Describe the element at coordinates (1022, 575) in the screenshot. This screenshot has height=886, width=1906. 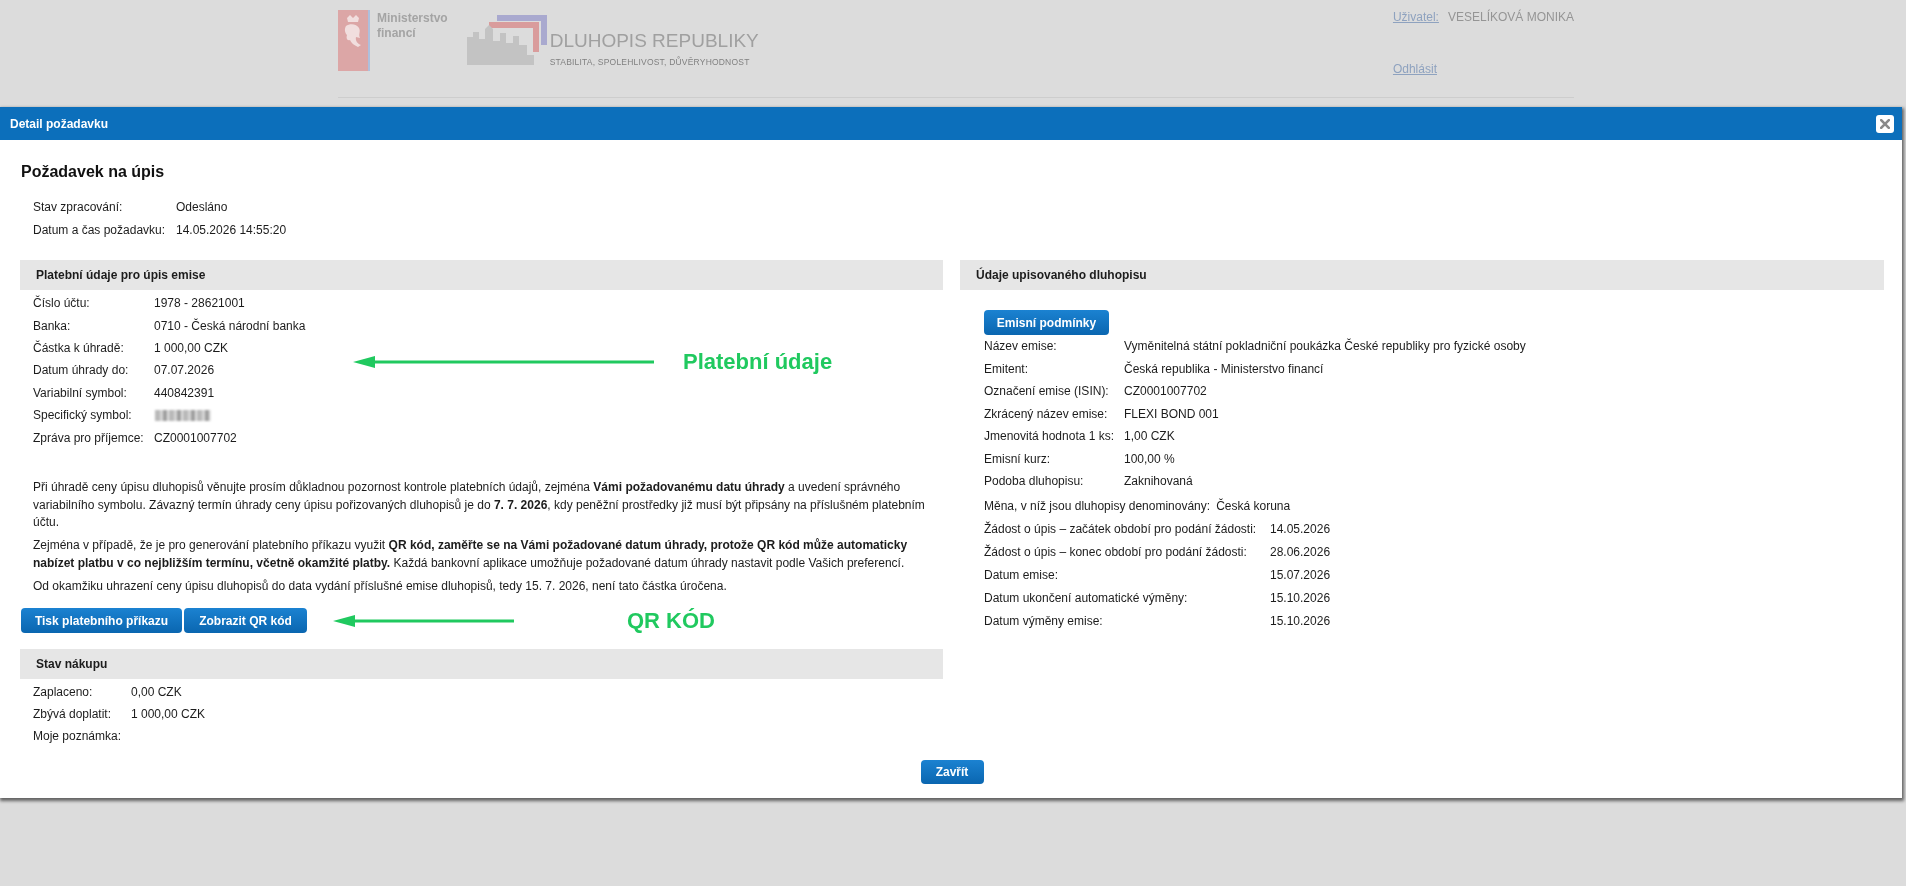
I see `field-label: Datum emise:` at that location.